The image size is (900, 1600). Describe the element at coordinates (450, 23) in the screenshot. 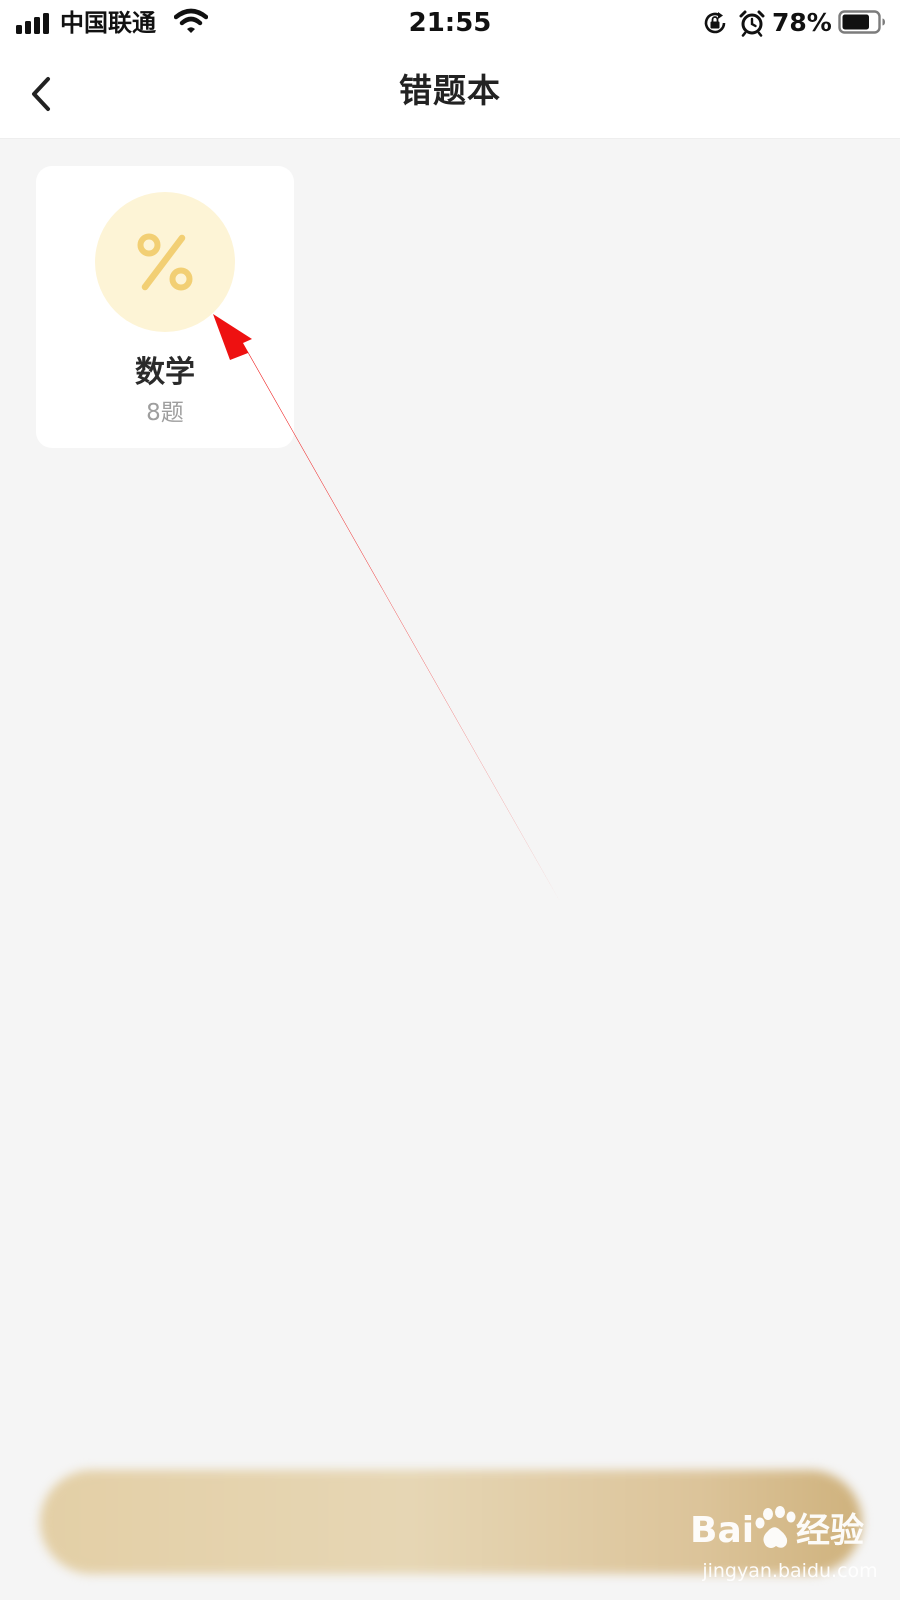

I see `status-bar: 中国联通 21:55 78%` at that location.